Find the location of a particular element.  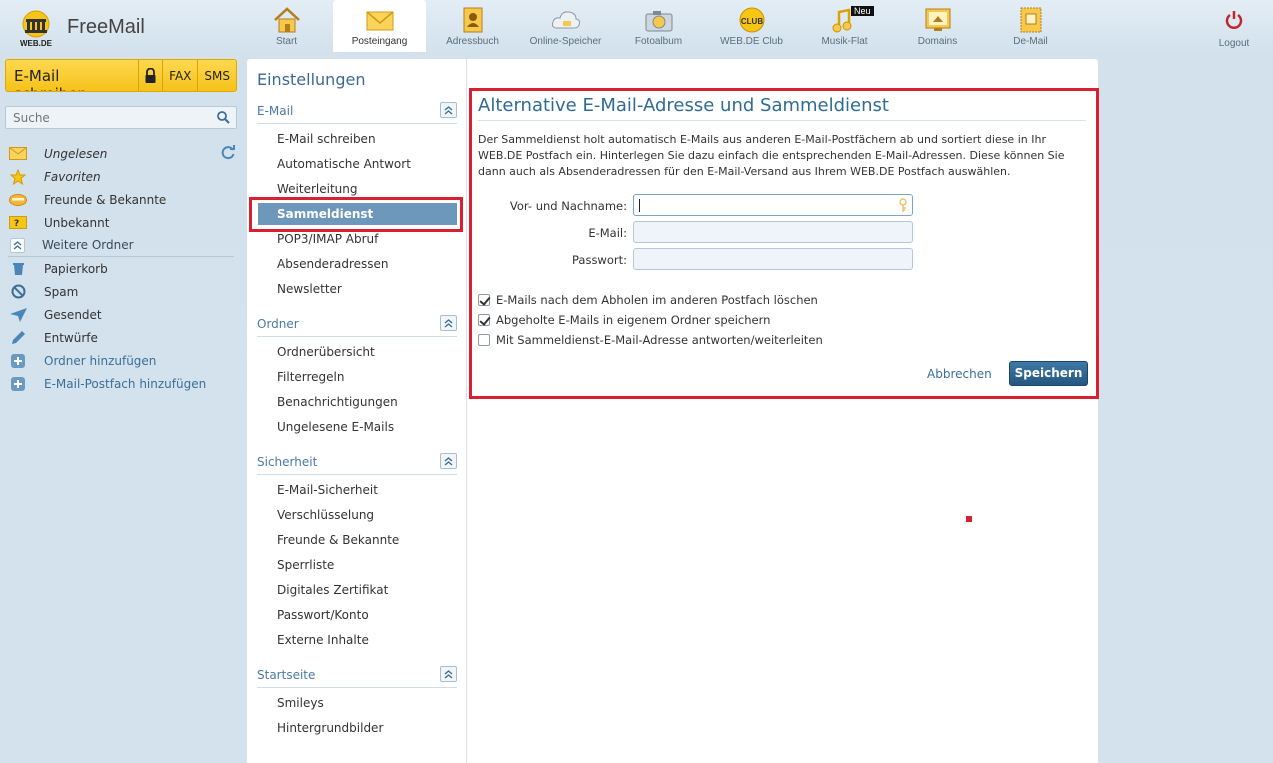

fax-button: FAX is located at coordinates (179, 75).